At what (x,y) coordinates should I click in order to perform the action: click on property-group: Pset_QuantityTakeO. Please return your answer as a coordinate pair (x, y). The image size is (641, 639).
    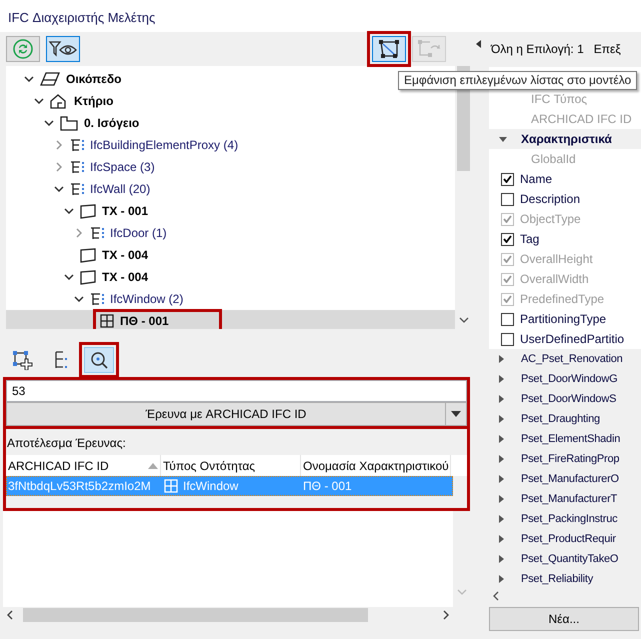
    Looking at the image, I should click on (565, 559).